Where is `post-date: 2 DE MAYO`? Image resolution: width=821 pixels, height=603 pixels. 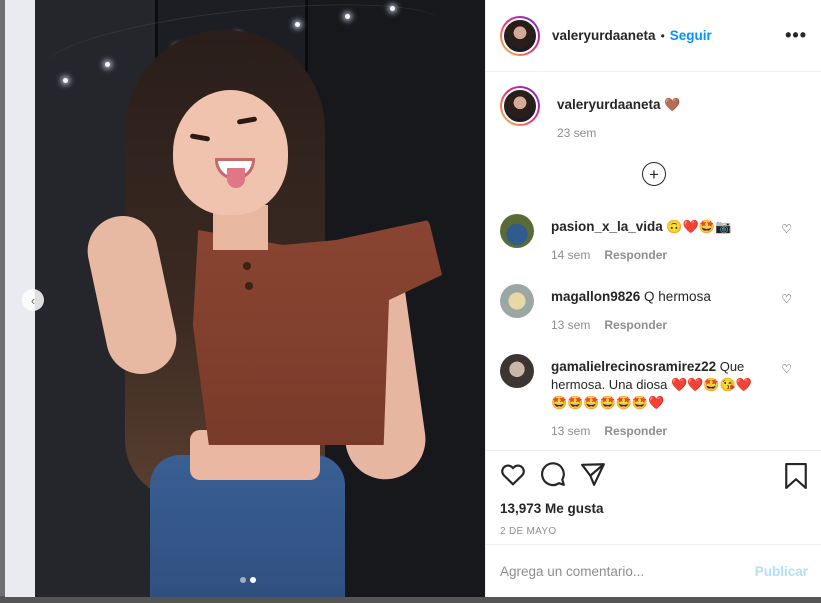 post-date: 2 DE MAYO is located at coordinates (654, 531).